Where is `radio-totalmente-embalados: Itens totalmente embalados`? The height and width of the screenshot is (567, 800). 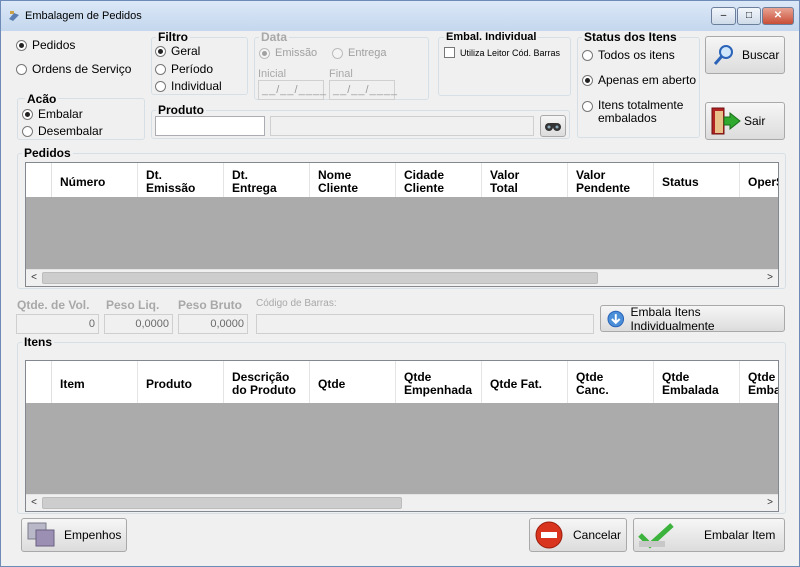 radio-totalmente-embalados: Itens totalmente embalados is located at coordinates (637, 112).